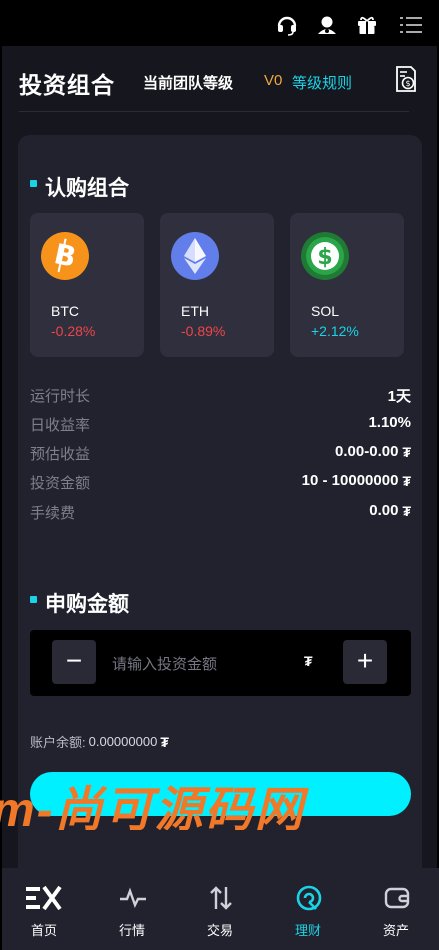  What do you see at coordinates (123, 741) in the screenshot?
I see `balance-value: 0.00000000` at bounding box center [123, 741].